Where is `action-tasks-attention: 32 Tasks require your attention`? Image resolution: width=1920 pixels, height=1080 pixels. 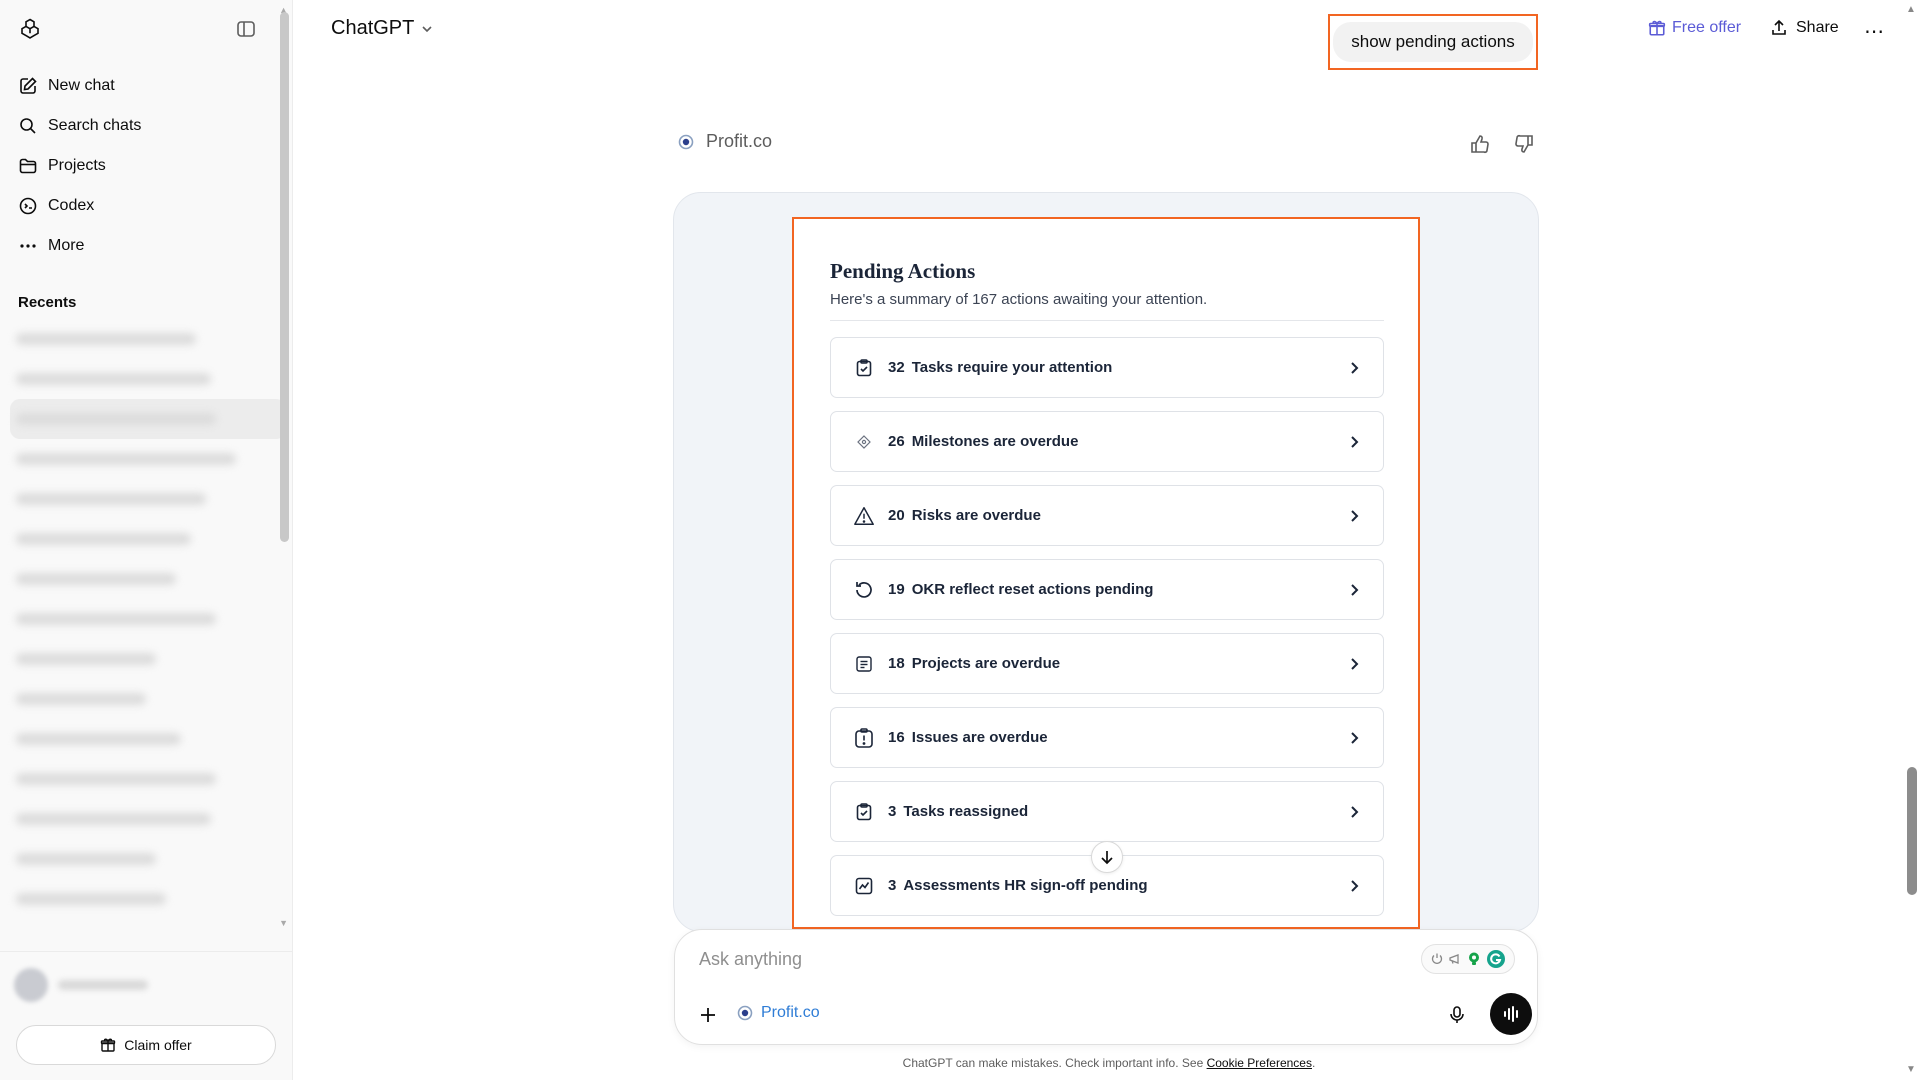
action-tasks-attention: 32 Tasks require your attention is located at coordinates (1107, 367).